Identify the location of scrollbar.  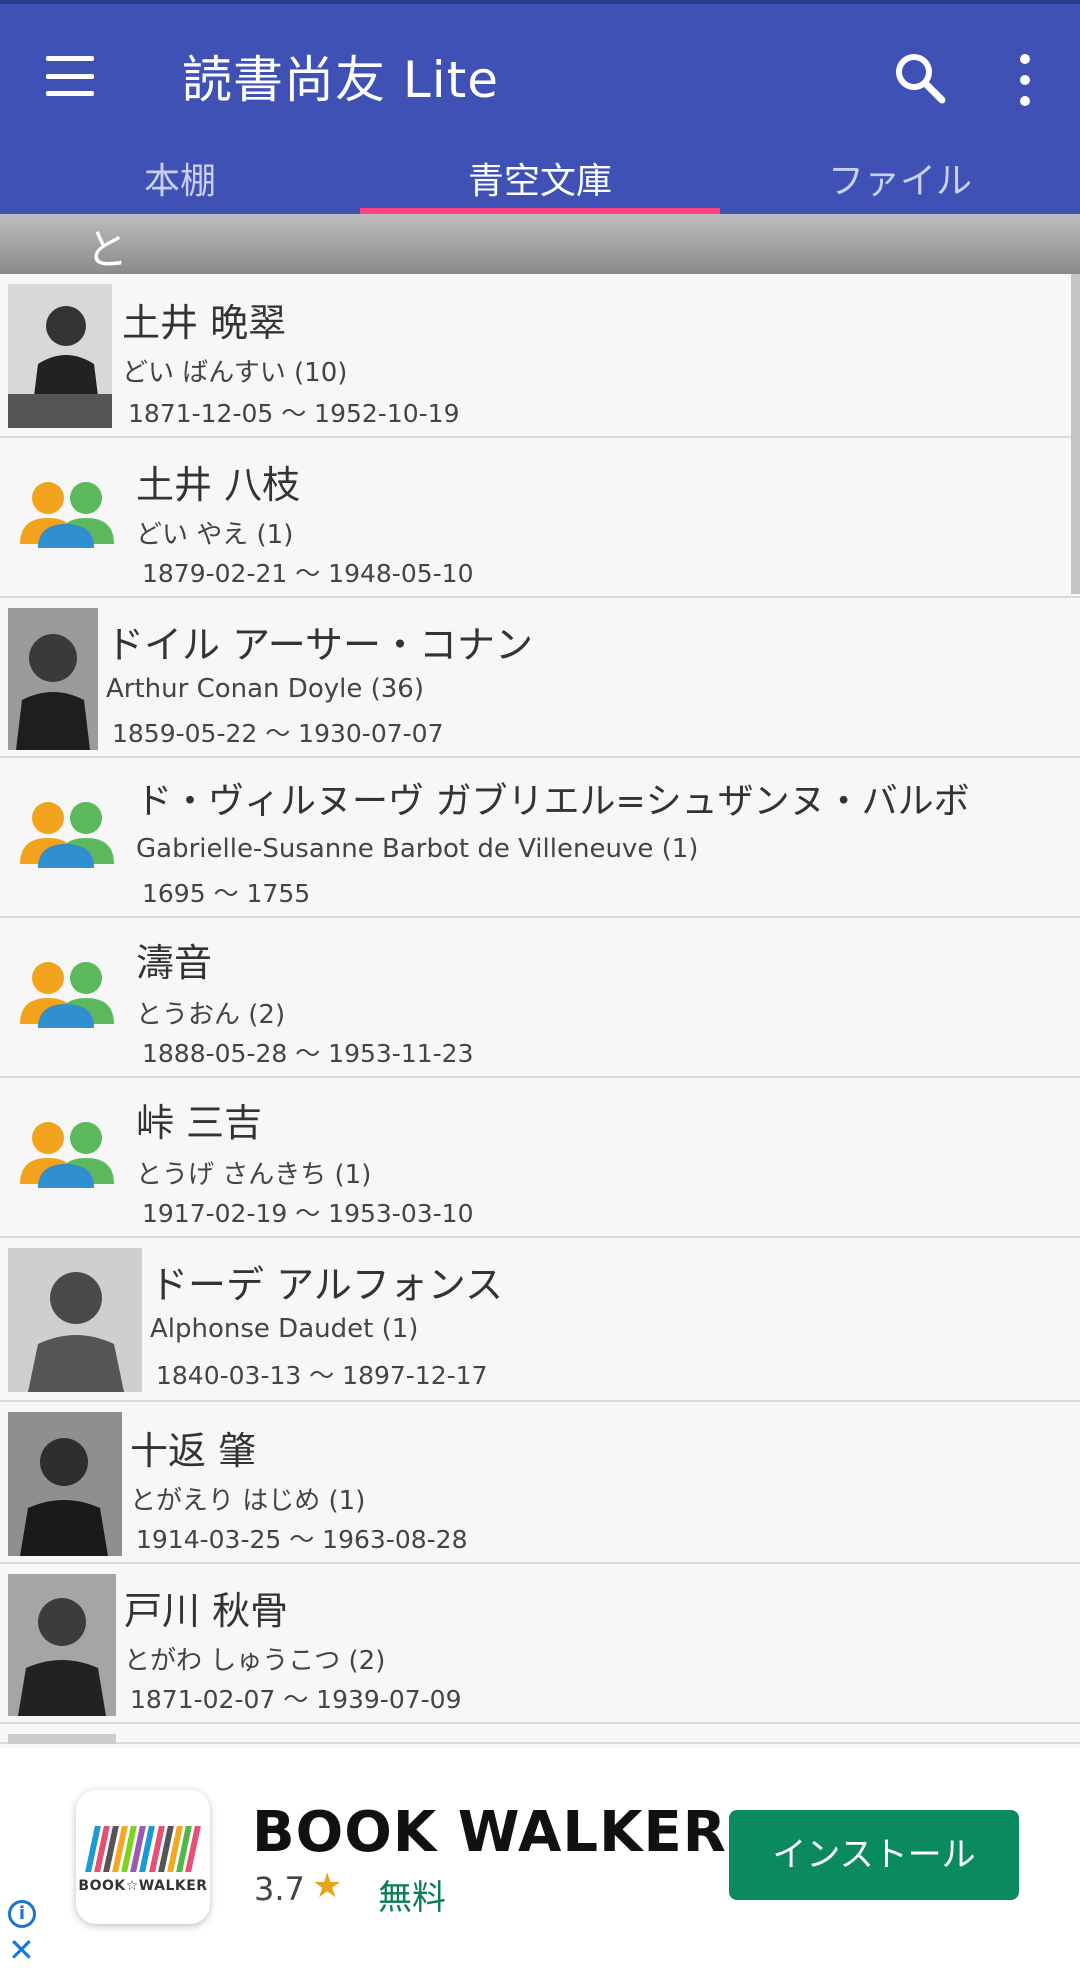
(1075, 434).